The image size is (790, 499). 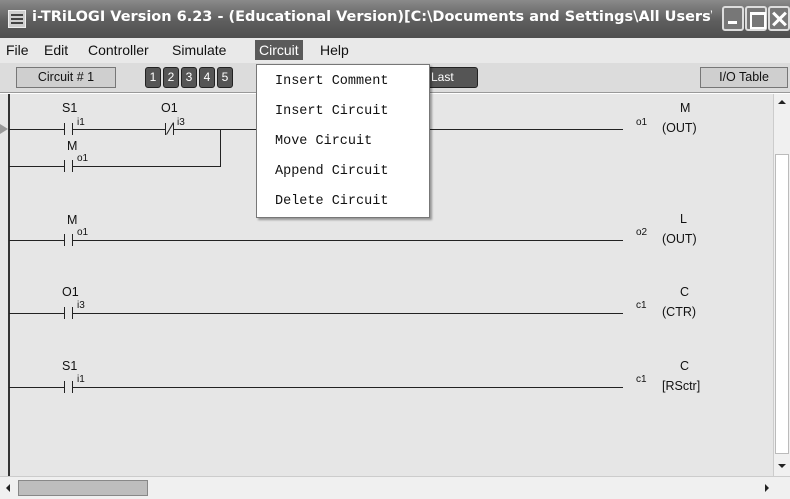 I want to click on menu-simulate: Simulate, so click(x=199, y=50).